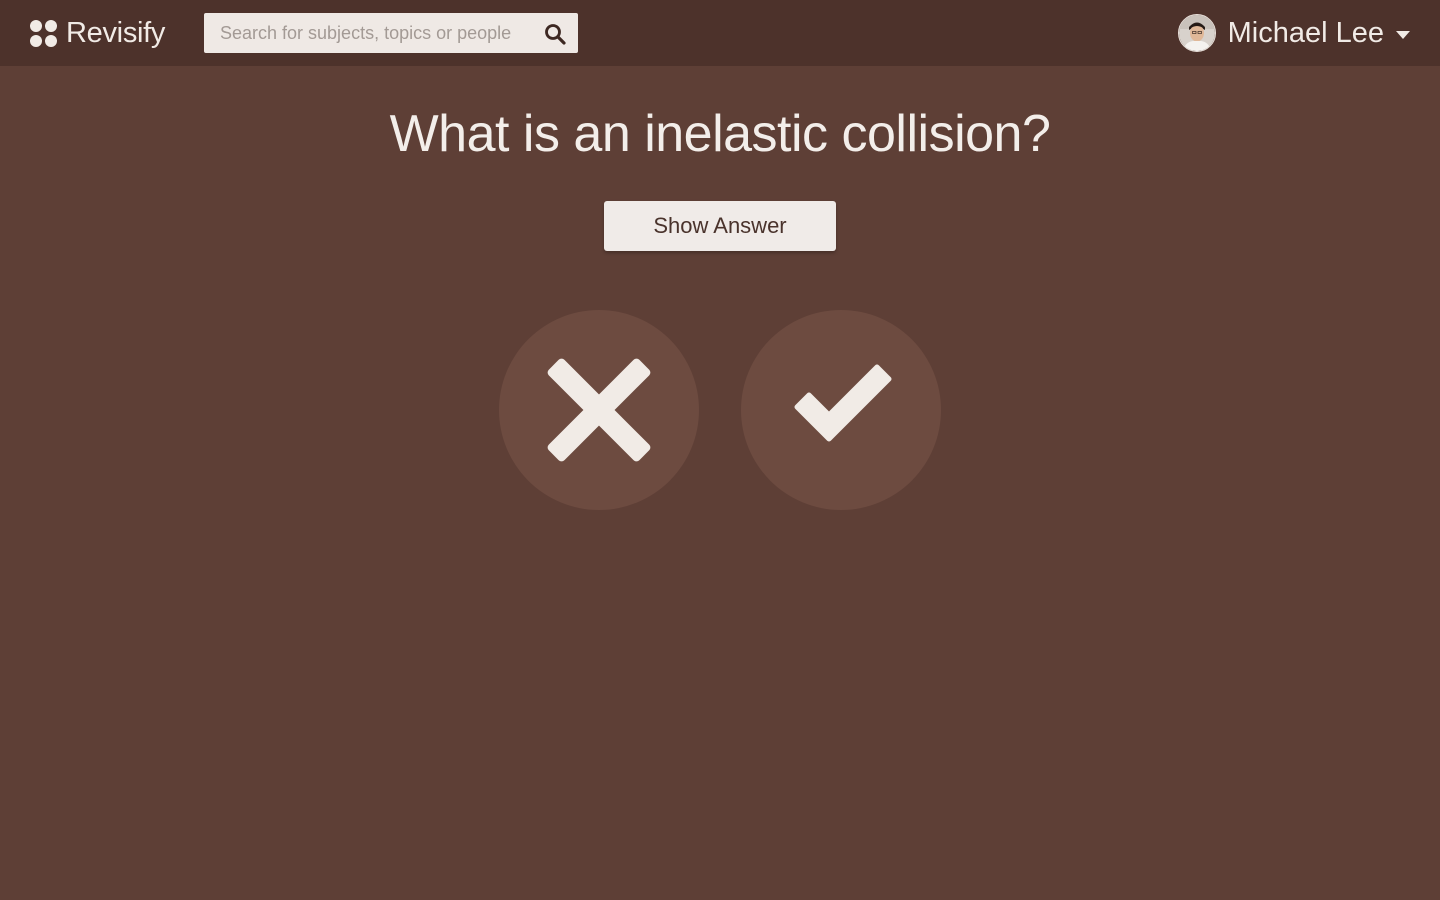 This screenshot has width=1440, height=900. I want to click on search-input, so click(369, 33).